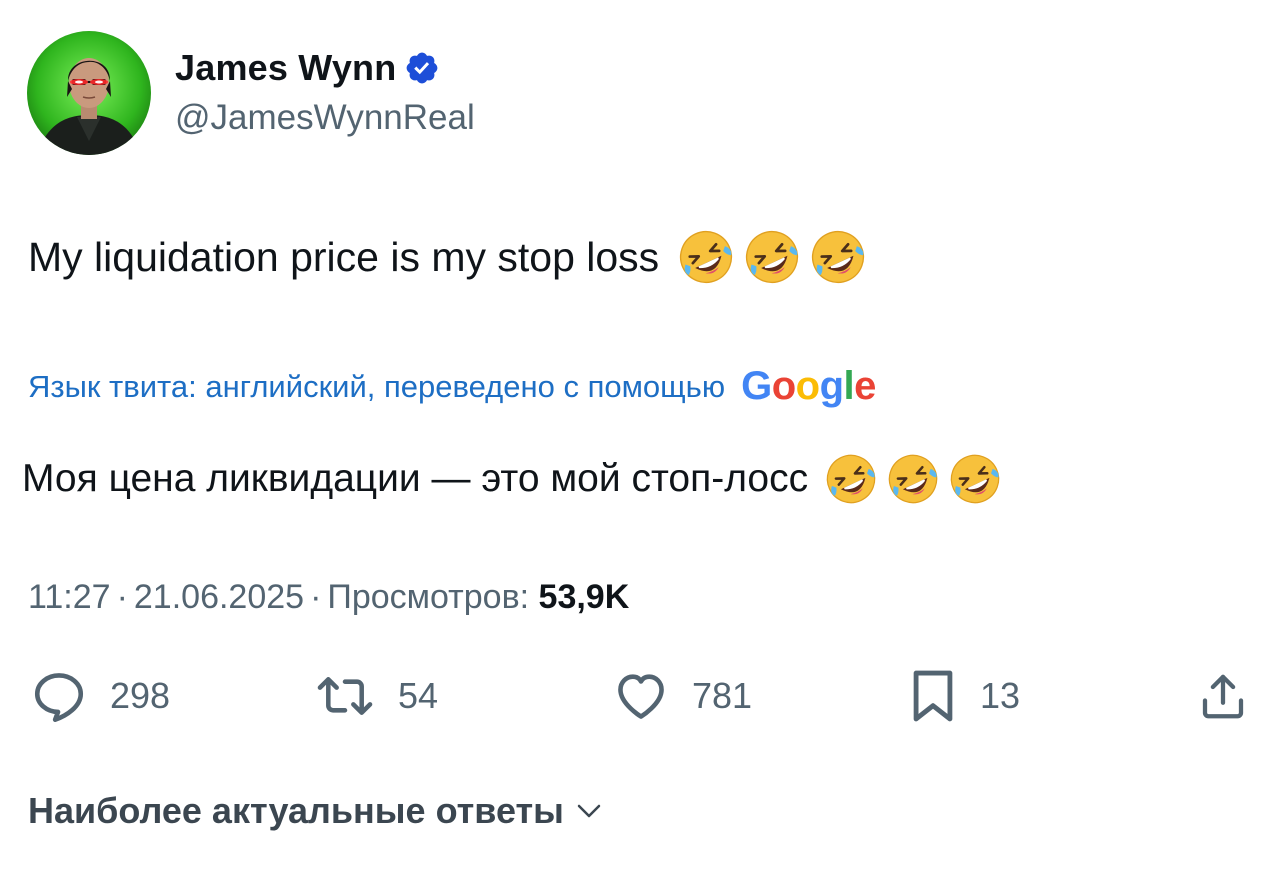 Image resolution: width=1280 pixels, height=878 pixels. Describe the element at coordinates (589, 811) in the screenshot. I see `chevron-down-icon` at that location.